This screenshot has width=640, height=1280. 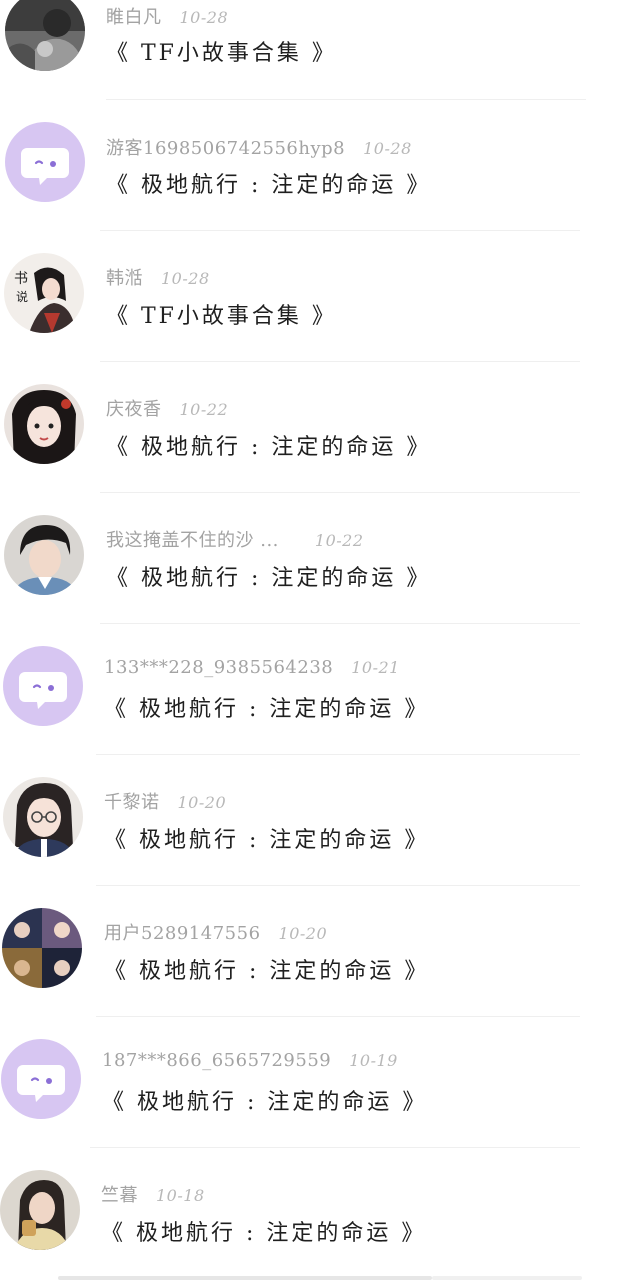 What do you see at coordinates (44, 555) in the screenshot?
I see `photo-boy-avatar-icon` at bounding box center [44, 555].